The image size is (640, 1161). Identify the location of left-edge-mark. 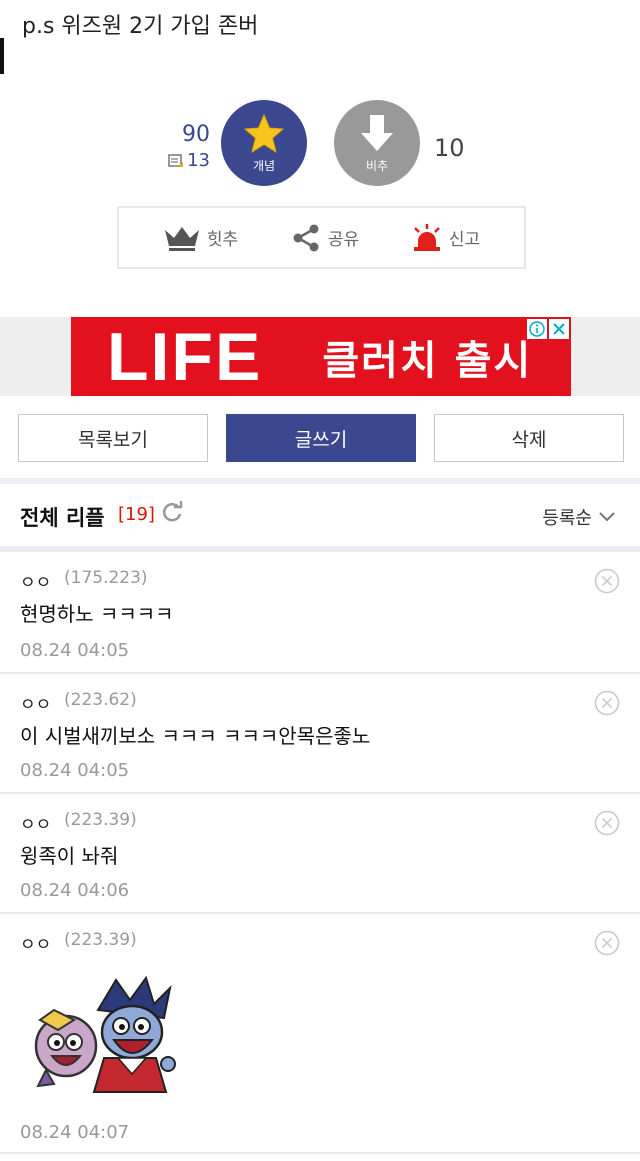
(2, 56).